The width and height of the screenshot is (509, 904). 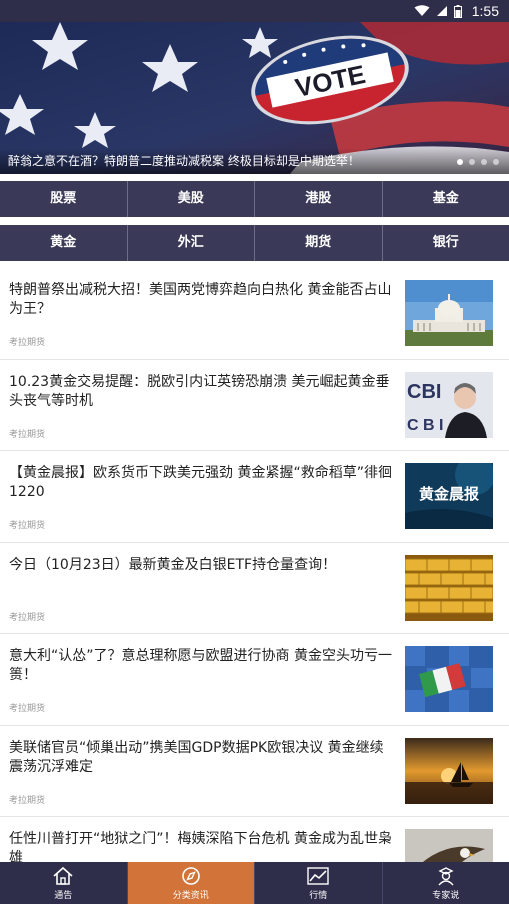 I want to click on news-title: 【黄金晨报】欧系货币下跌美元强劲 黄金紧握“救命稻草”徘徊1220, so click(x=201, y=483).